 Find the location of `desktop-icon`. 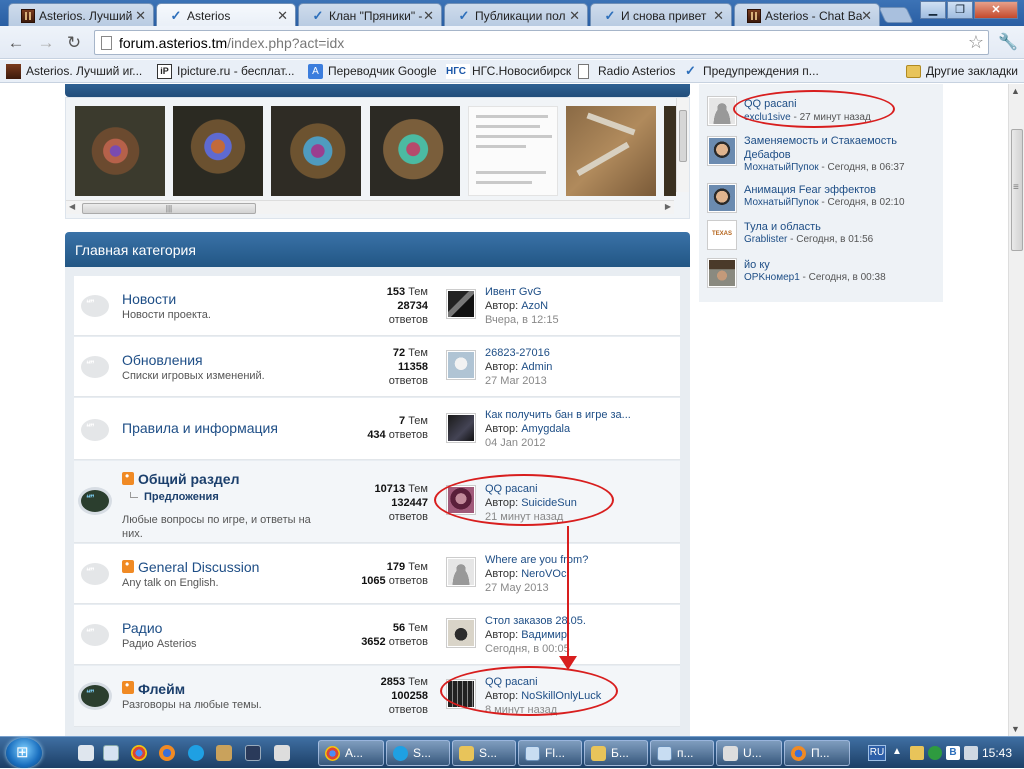

desktop-icon is located at coordinates (86, 753).